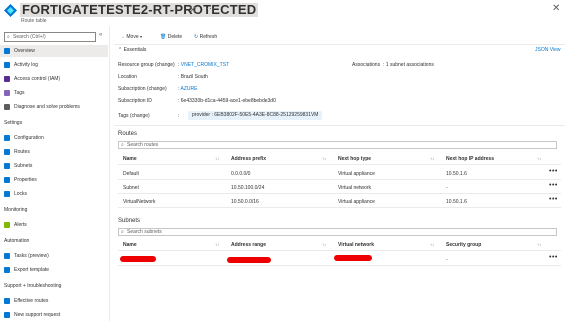 This screenshot has height=321, width=567. Describe the element at coordinates (7, 166) in the screenshot. I see `subnets-icon` at that location.